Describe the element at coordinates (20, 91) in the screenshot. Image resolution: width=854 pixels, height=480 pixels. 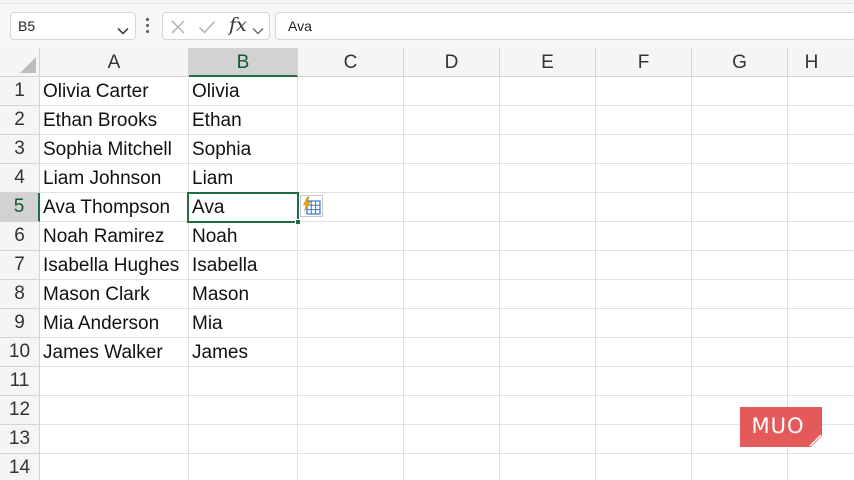
I see `row-header-1: 1` at that location.